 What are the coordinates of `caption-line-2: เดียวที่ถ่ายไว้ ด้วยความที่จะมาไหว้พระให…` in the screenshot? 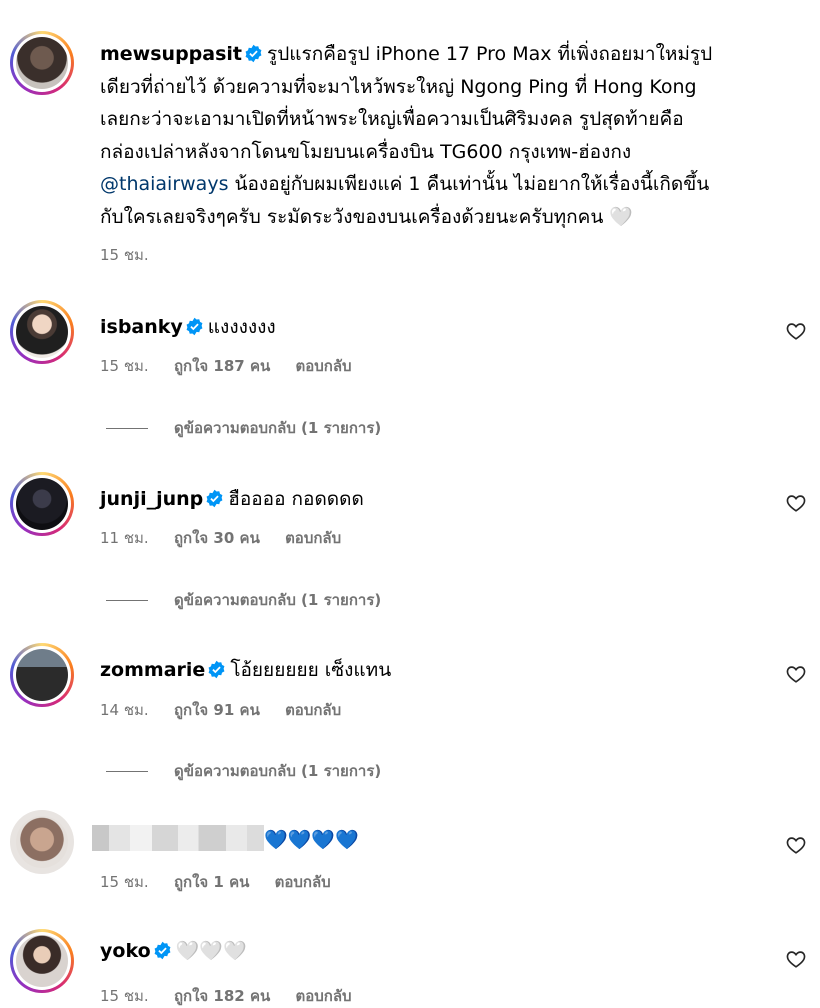 It's located at (398, 86).